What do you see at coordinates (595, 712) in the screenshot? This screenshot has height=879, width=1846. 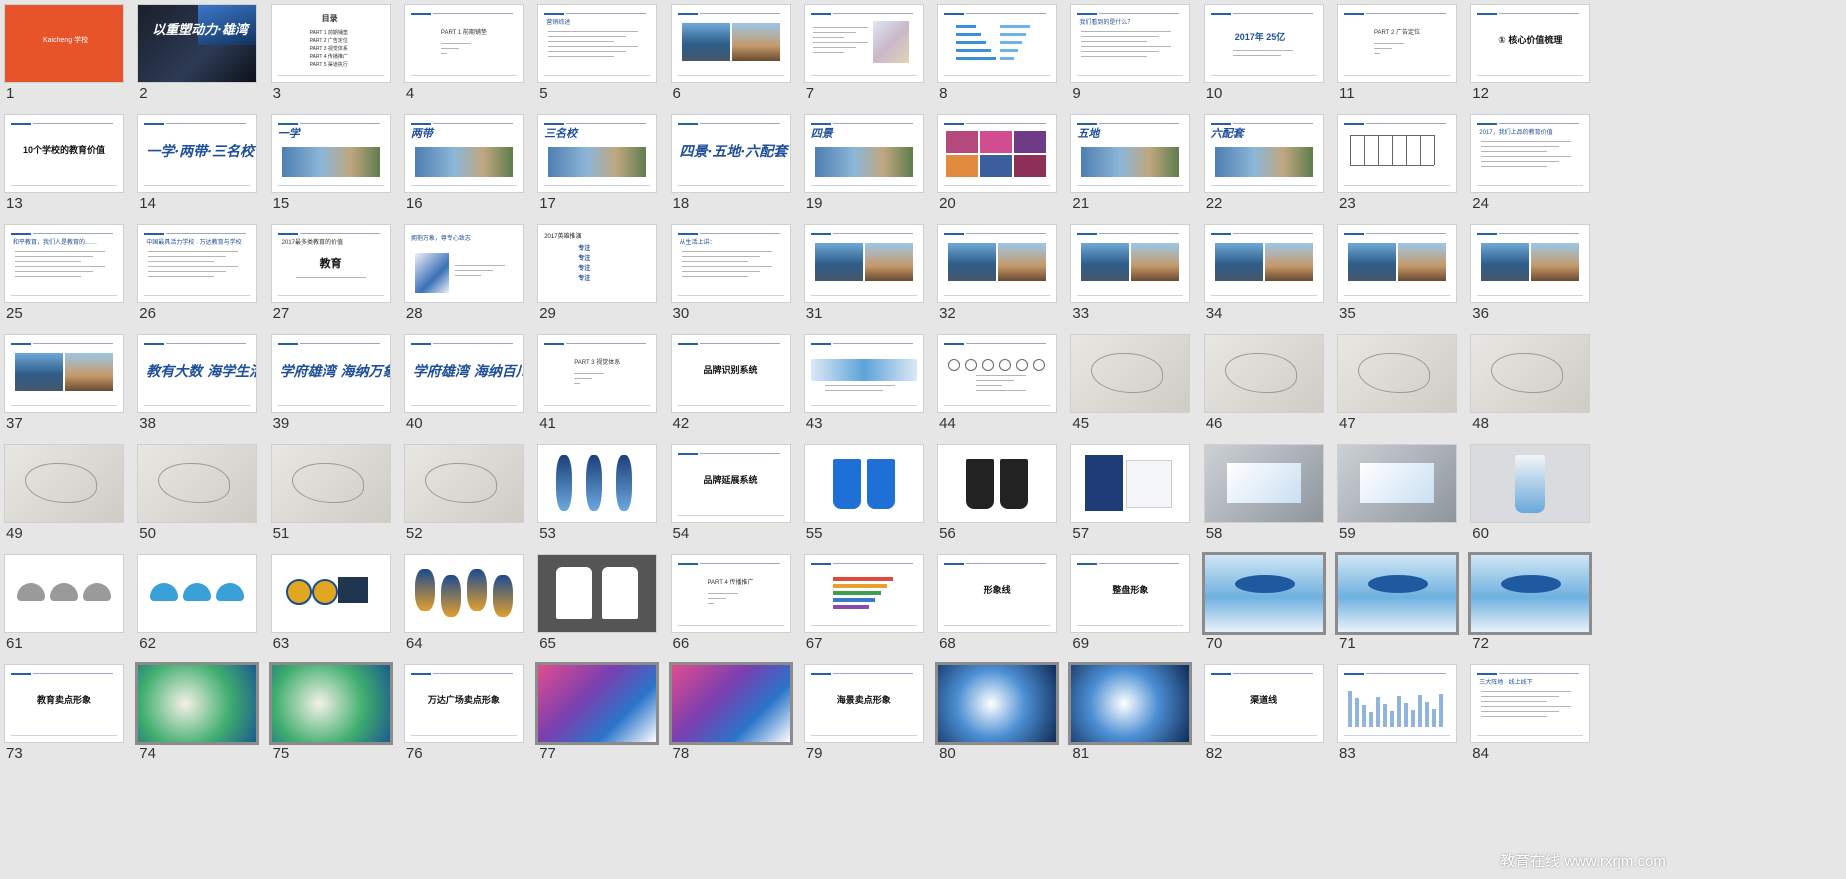 I see `slide-thumbnail-77: 77` at bounding box center [595, 712].